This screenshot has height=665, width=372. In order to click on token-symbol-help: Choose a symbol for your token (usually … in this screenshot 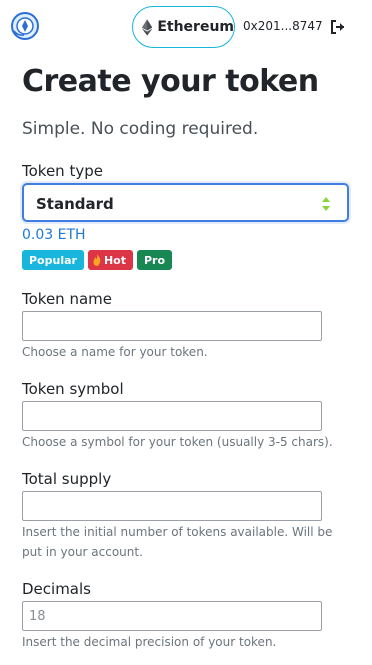, I will do `click(177, 442)`.